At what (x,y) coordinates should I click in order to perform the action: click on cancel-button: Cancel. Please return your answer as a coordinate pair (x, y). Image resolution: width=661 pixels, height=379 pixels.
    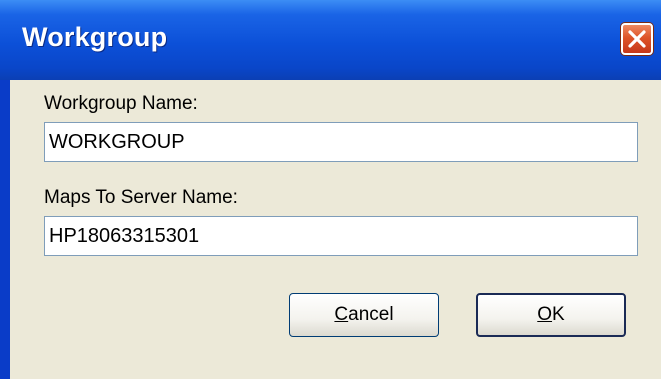
    Looking at the image, I should click on (364, 315).